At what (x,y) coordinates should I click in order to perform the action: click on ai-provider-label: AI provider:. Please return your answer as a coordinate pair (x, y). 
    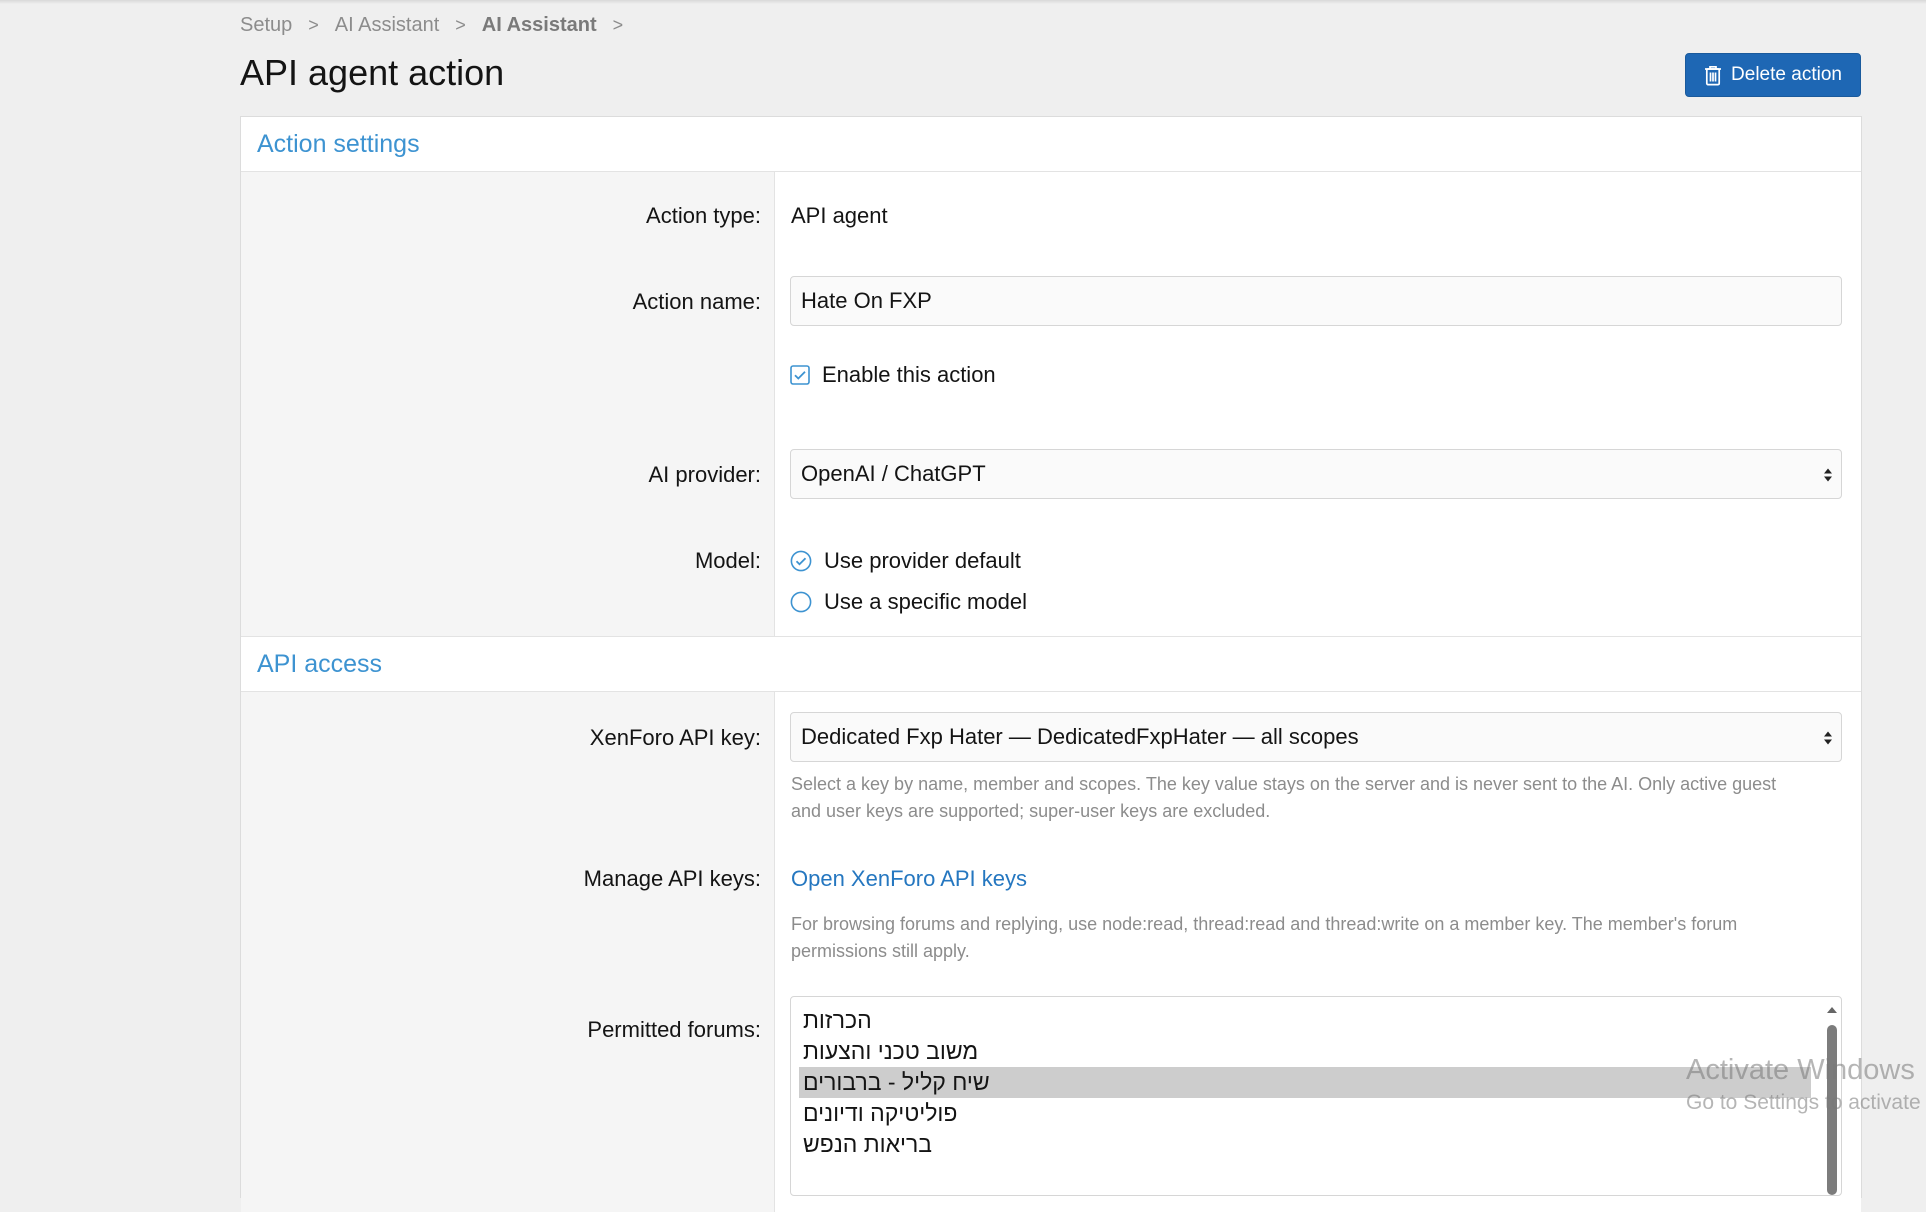
    Looking at the image, I should click on (705, 474).